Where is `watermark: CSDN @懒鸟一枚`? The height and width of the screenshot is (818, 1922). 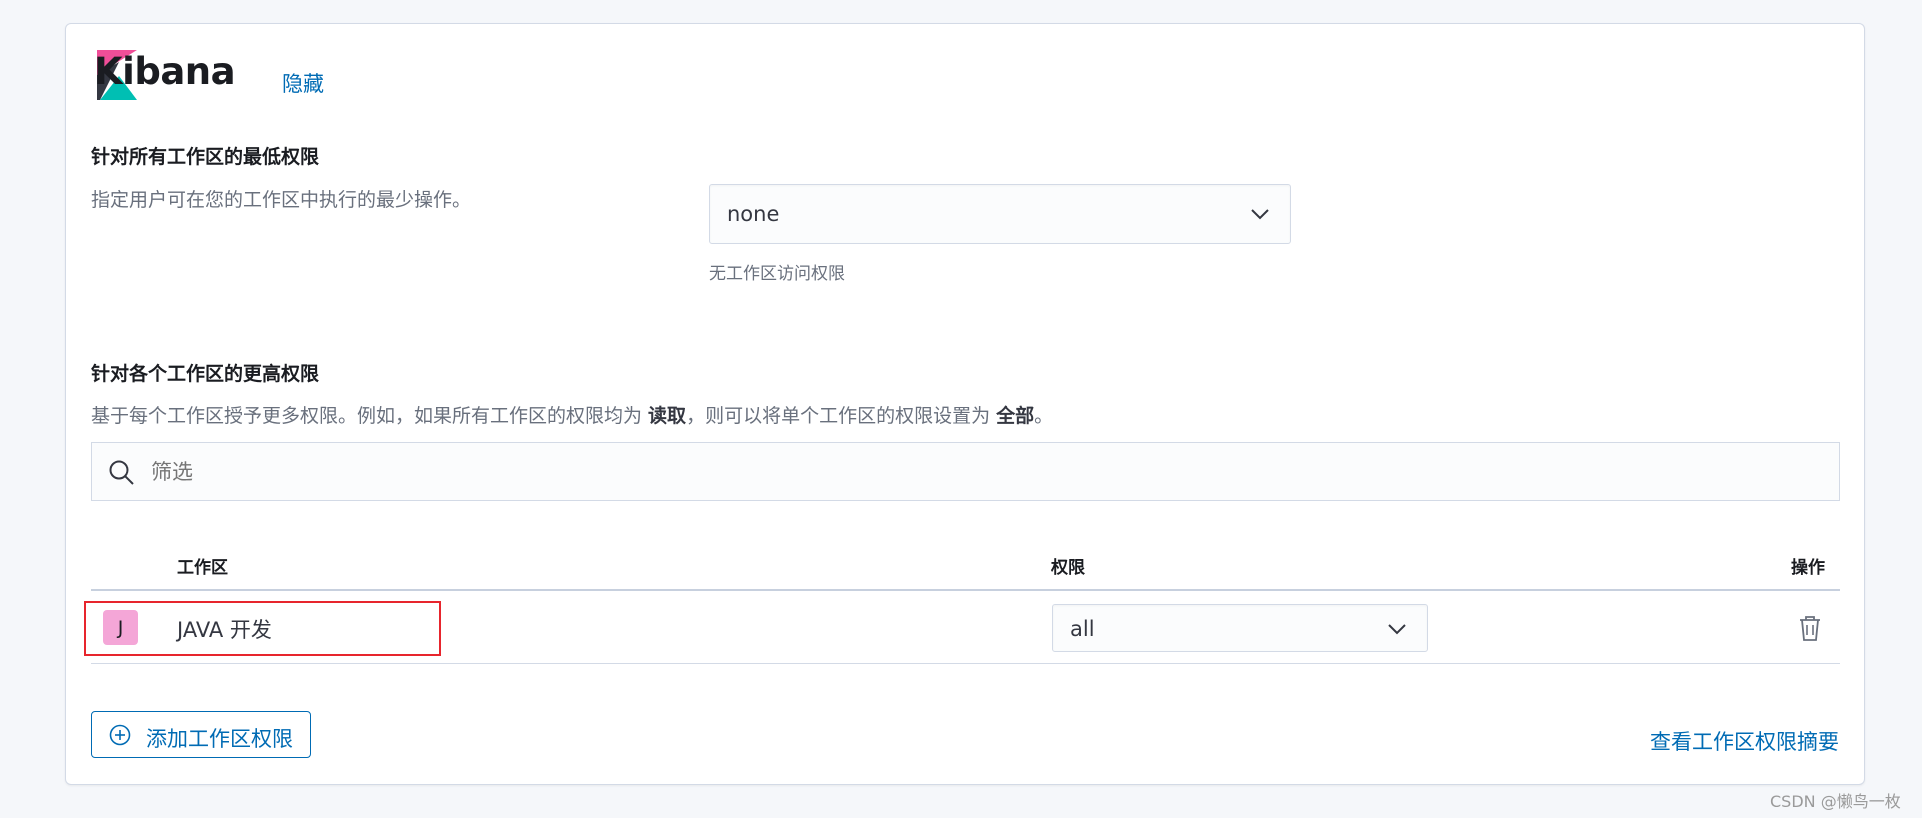
watermark: CSDN @懒鸟一枚 is located at coordinates (1835, 801).